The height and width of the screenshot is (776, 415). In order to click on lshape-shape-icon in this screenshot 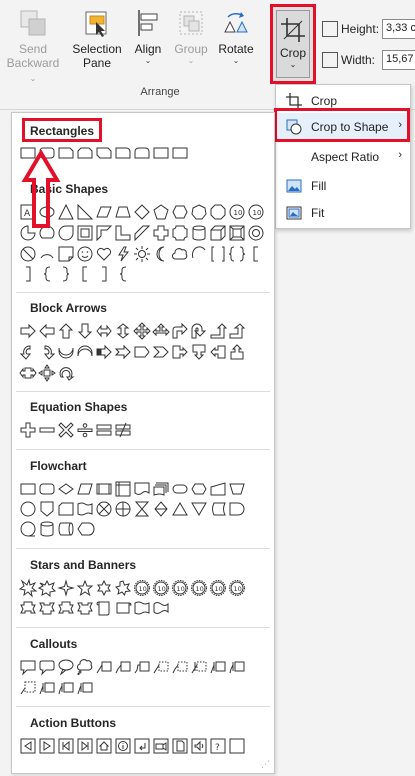, I will do `click(122, 232)`.